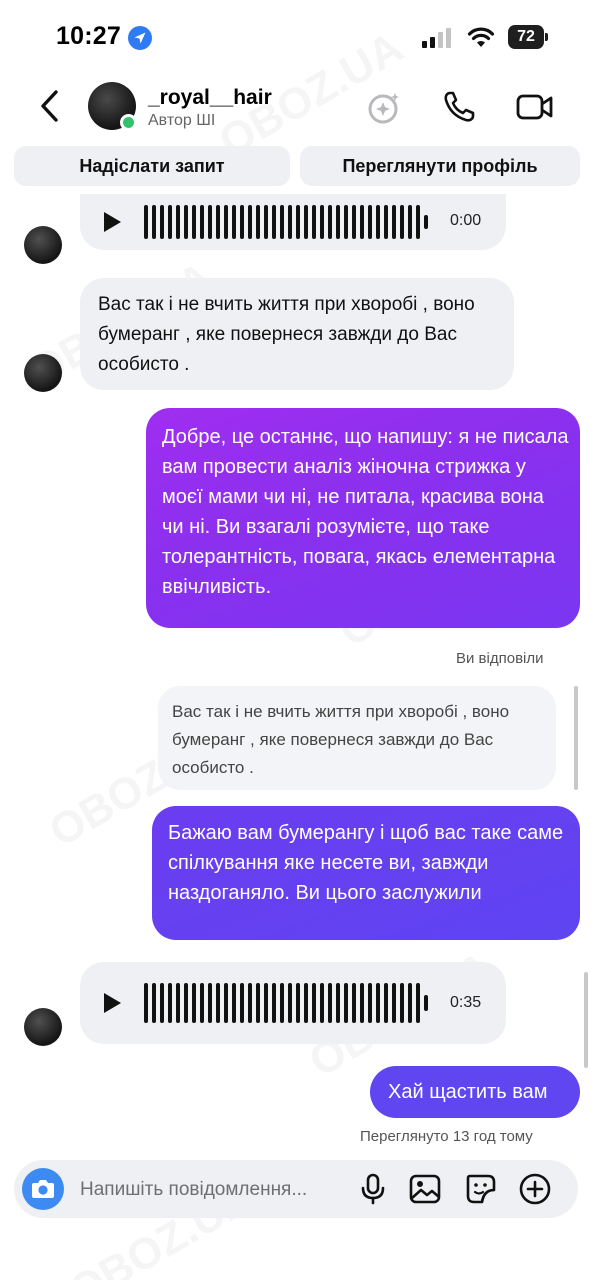  I want to click on sticker-icon, so click(481, 1189).